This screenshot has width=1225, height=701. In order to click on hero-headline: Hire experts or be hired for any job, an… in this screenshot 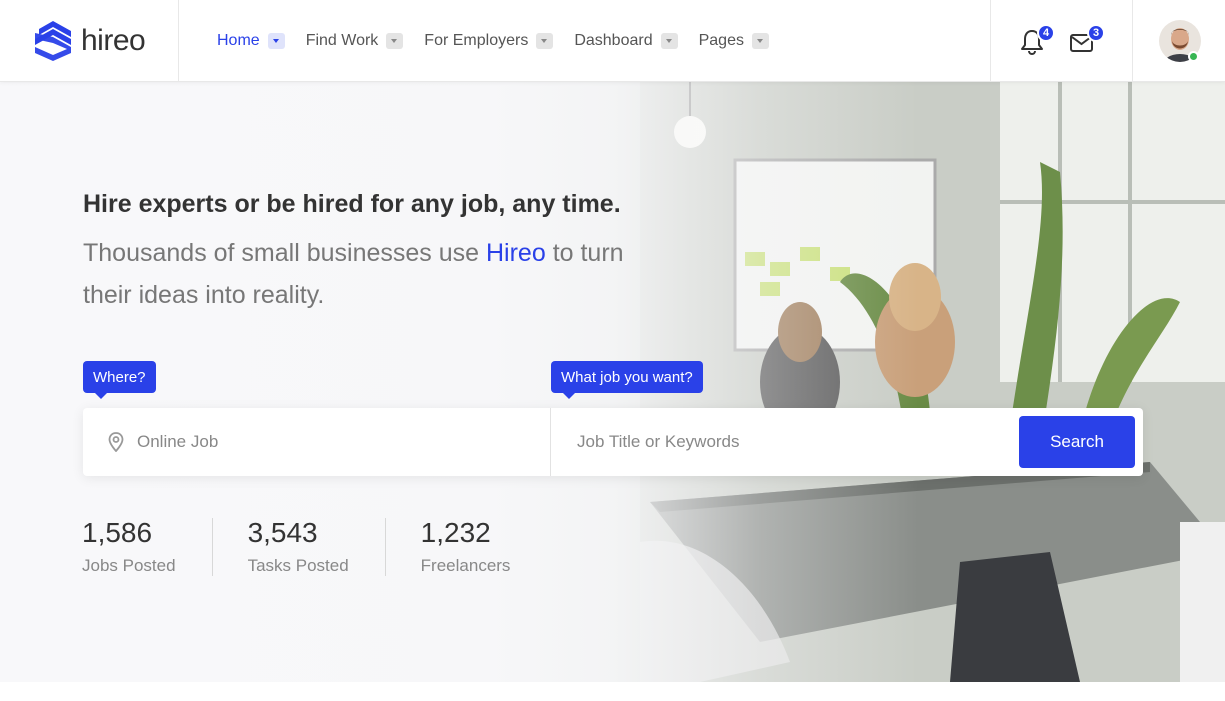, I will do `click(352, 204)`.